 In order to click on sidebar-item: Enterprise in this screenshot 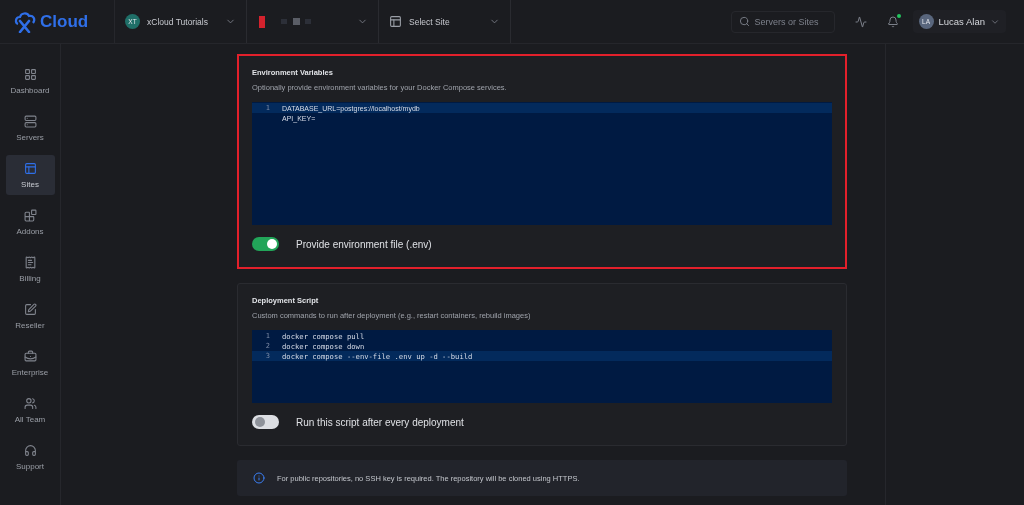, I will do `click(30, 363)`.